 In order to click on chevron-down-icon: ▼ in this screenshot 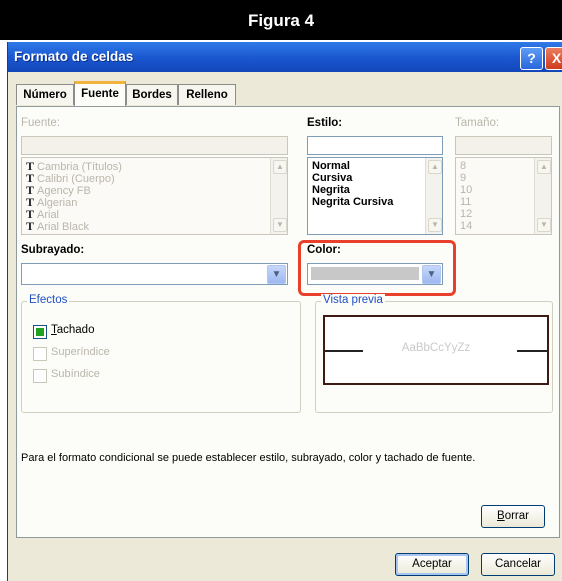, I will do `click(276, 274)`.